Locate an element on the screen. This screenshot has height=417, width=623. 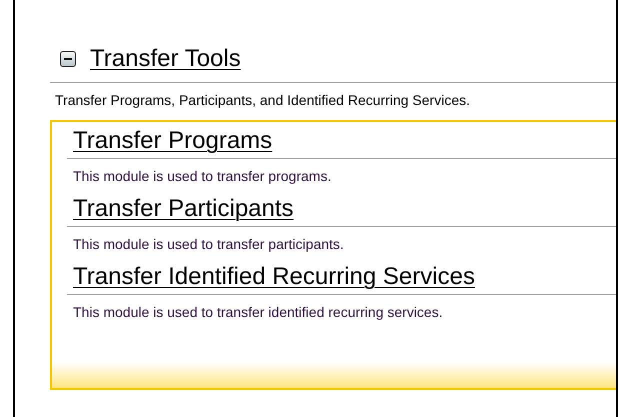
section-title: Transfer Tools is located at coordinates (165, 59).